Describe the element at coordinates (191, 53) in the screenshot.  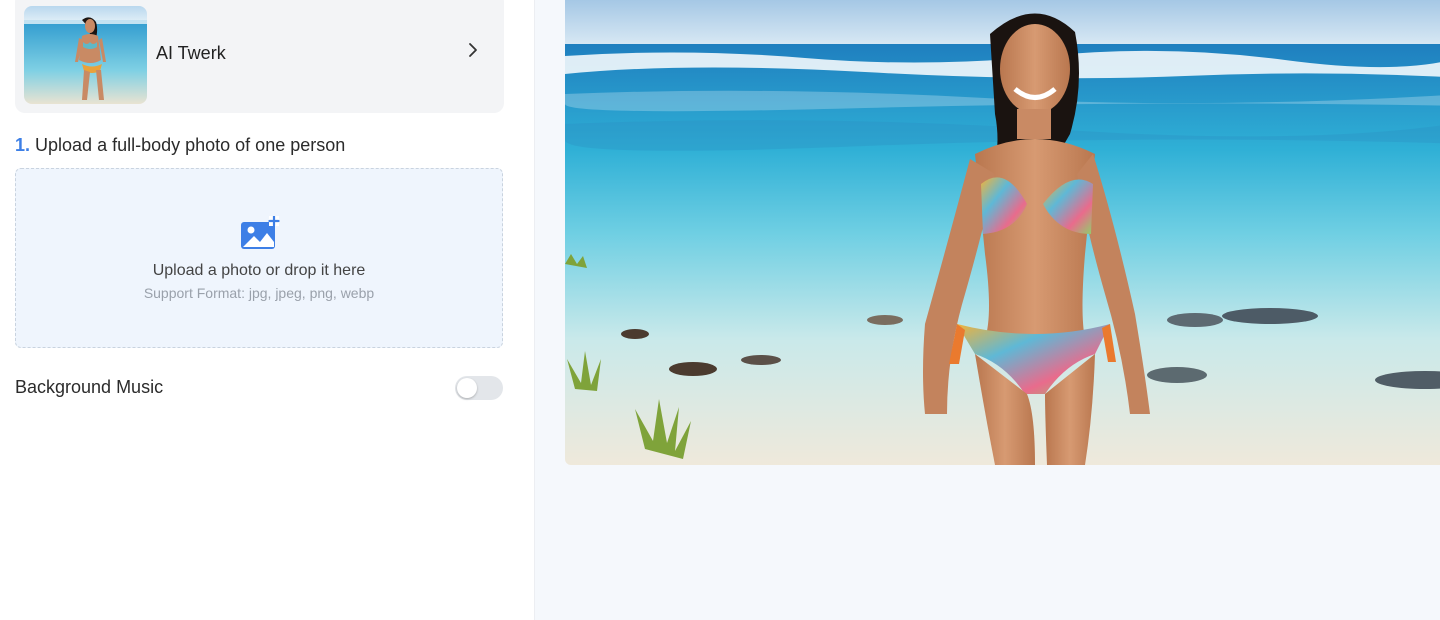
I see `template-name: AI Twerk` at that location.